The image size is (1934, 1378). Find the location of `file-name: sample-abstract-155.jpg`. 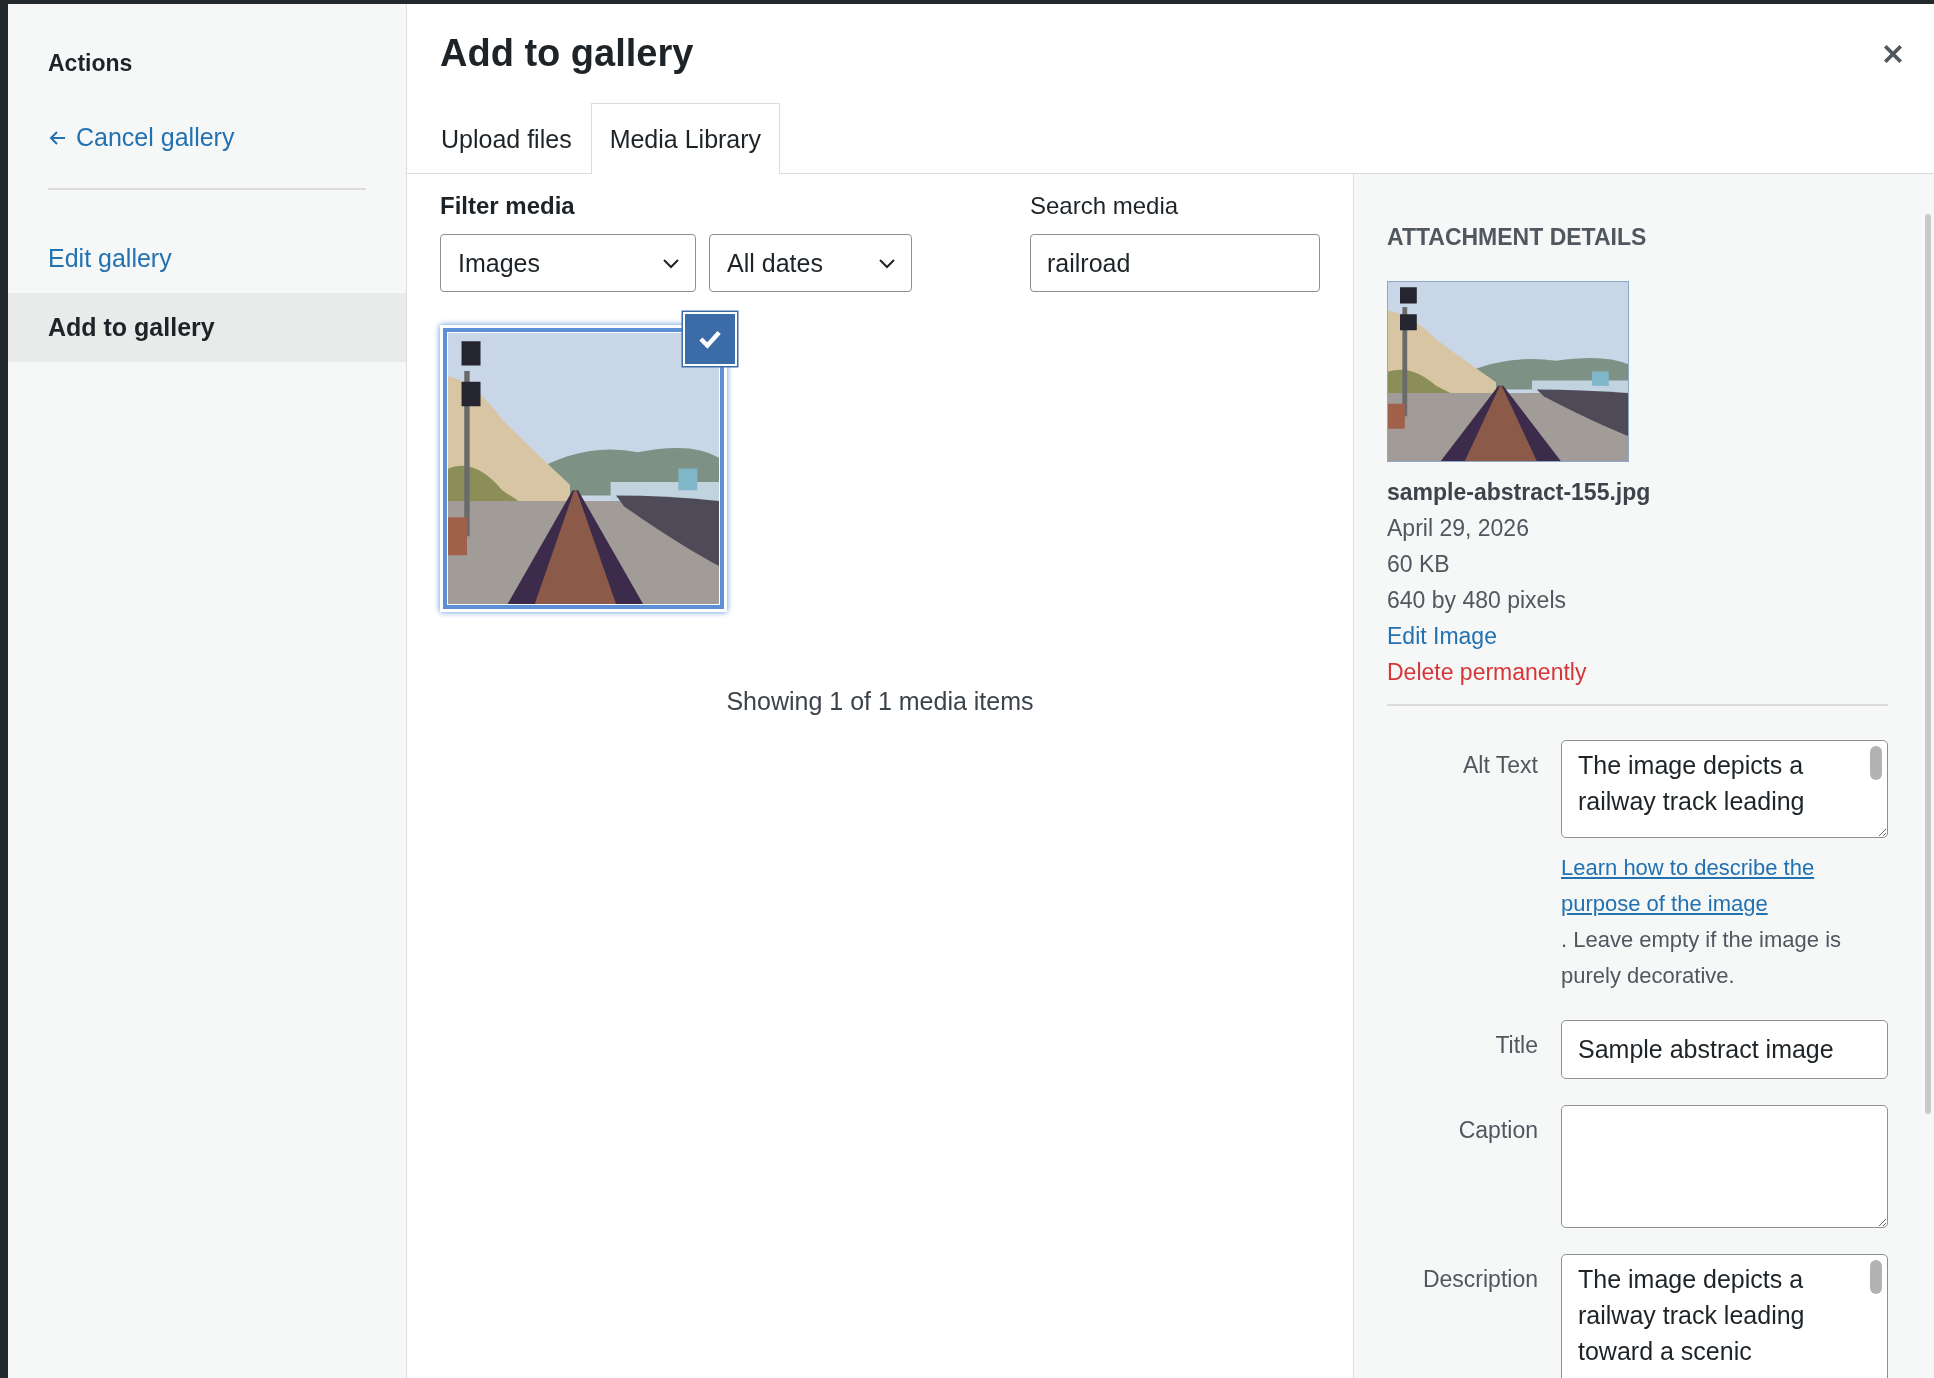

file-name: sample-abstract-155.jpg is located at coordinates (1519, 492).